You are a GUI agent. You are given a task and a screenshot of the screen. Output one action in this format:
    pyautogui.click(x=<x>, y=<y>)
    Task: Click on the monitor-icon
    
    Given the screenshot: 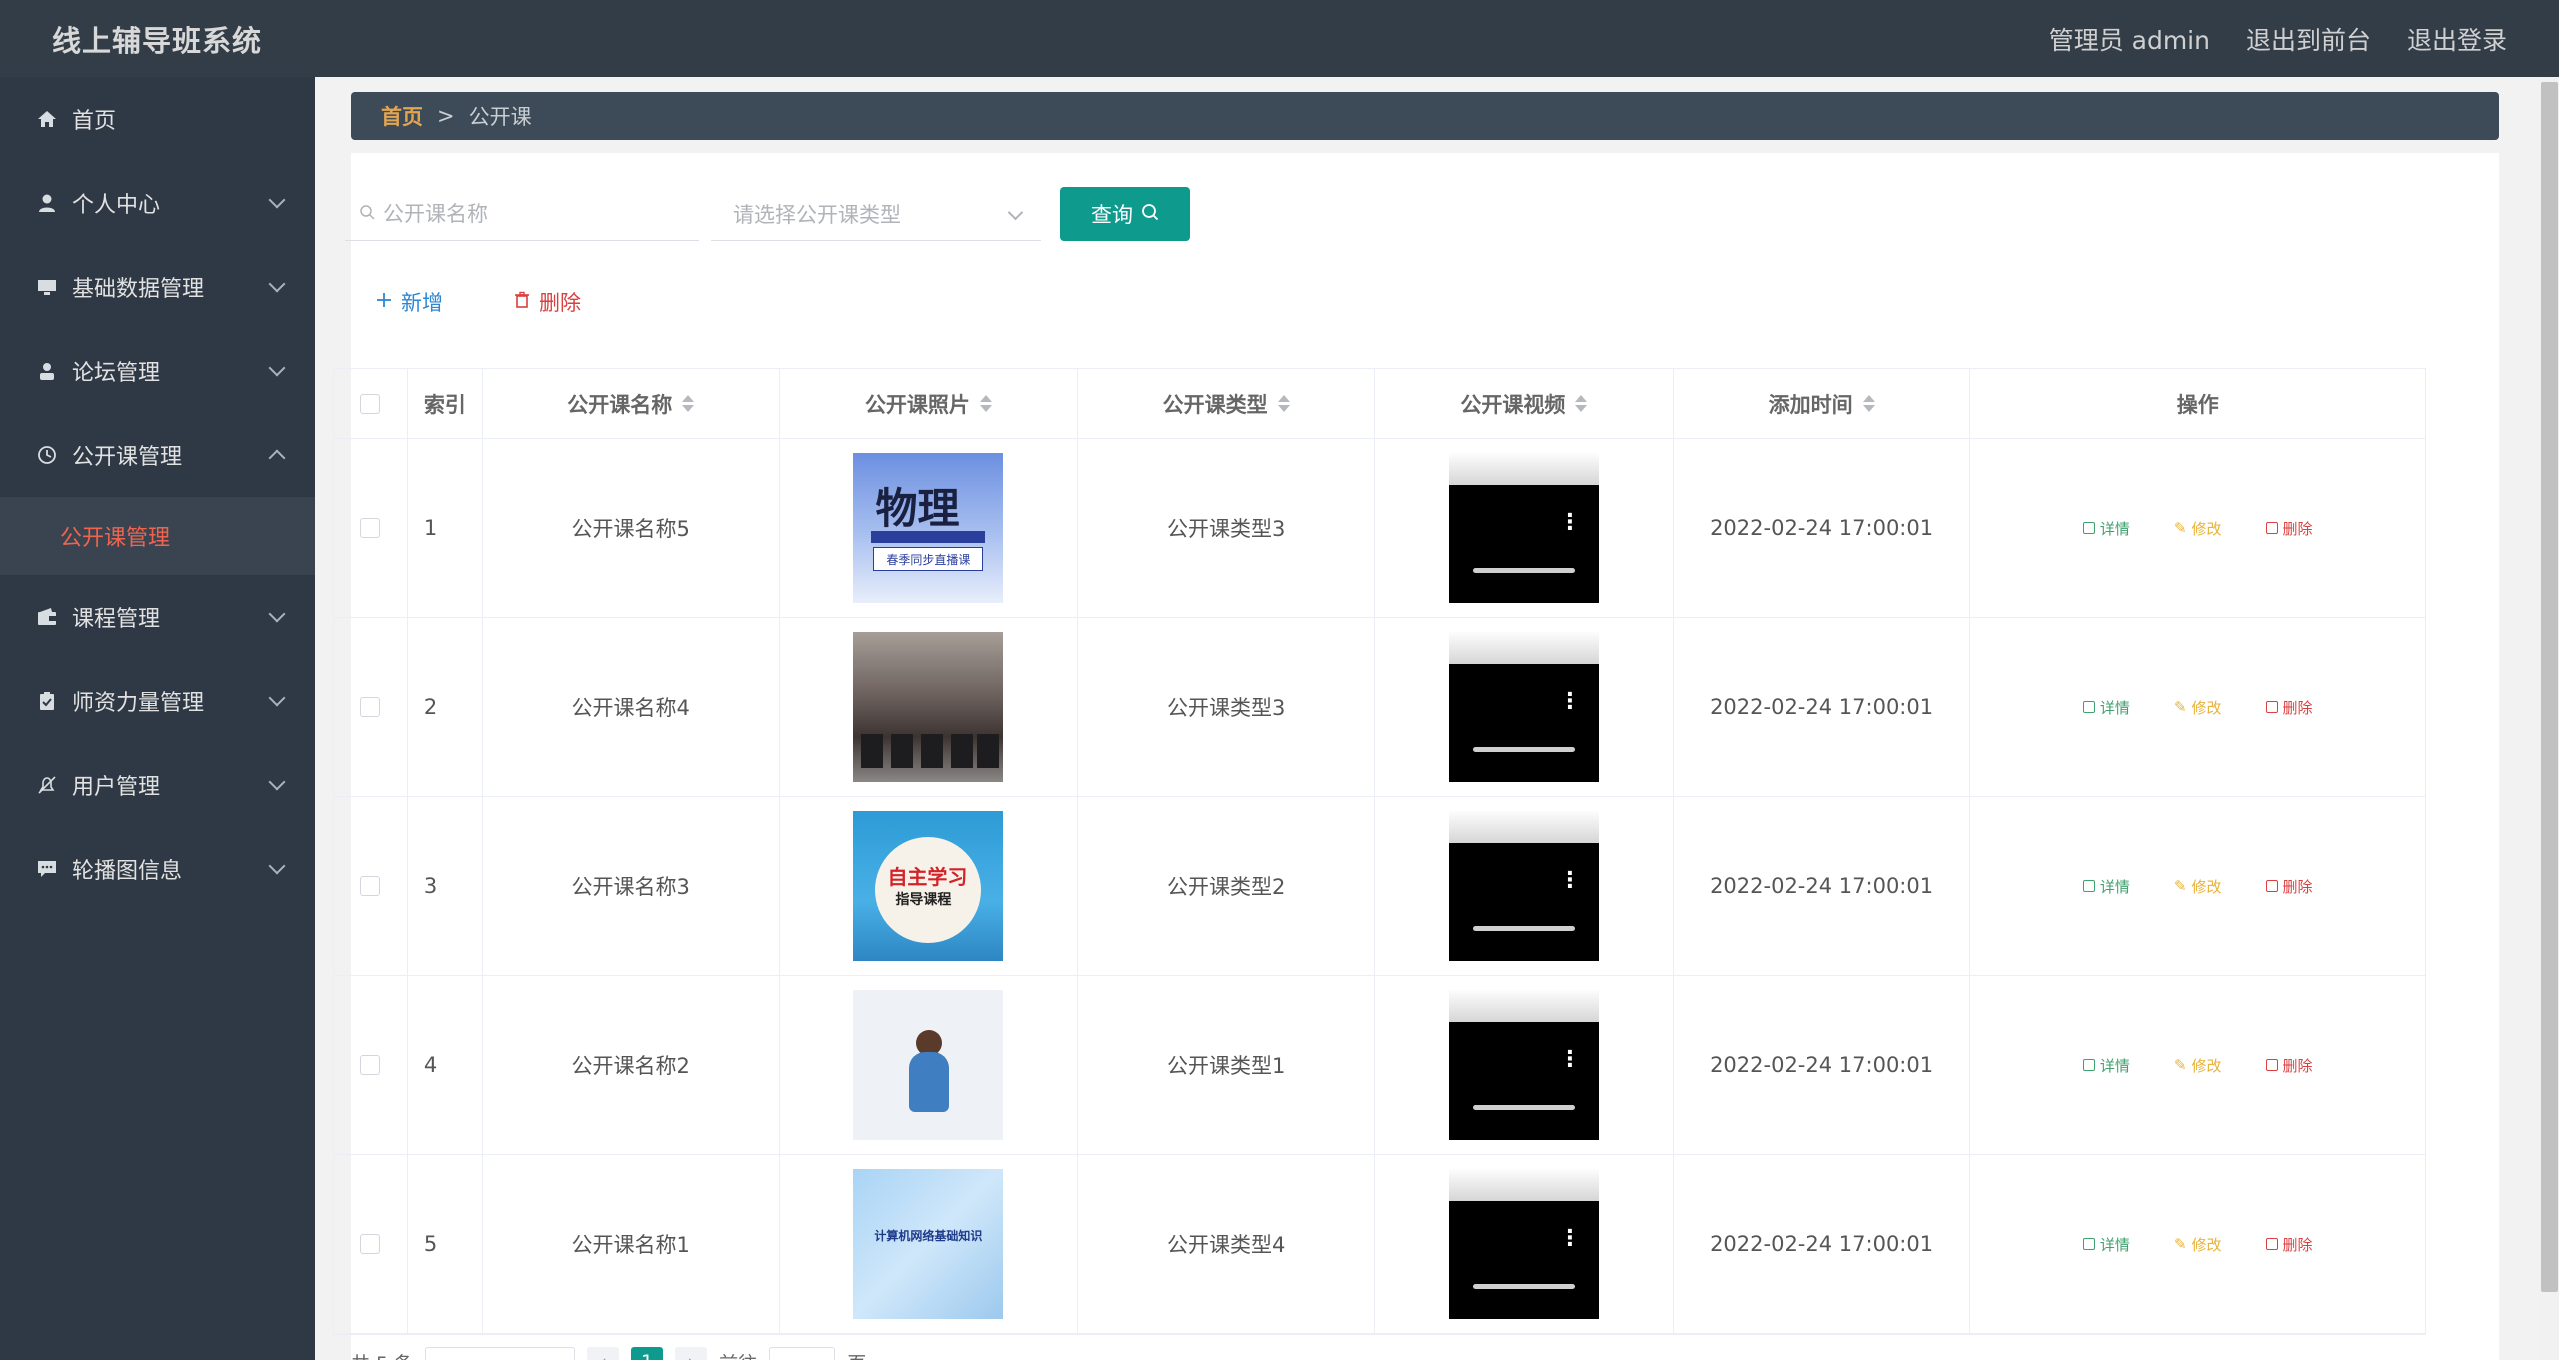 What is the action you would take?
    pyautogui.click(x=47, y=287)
    